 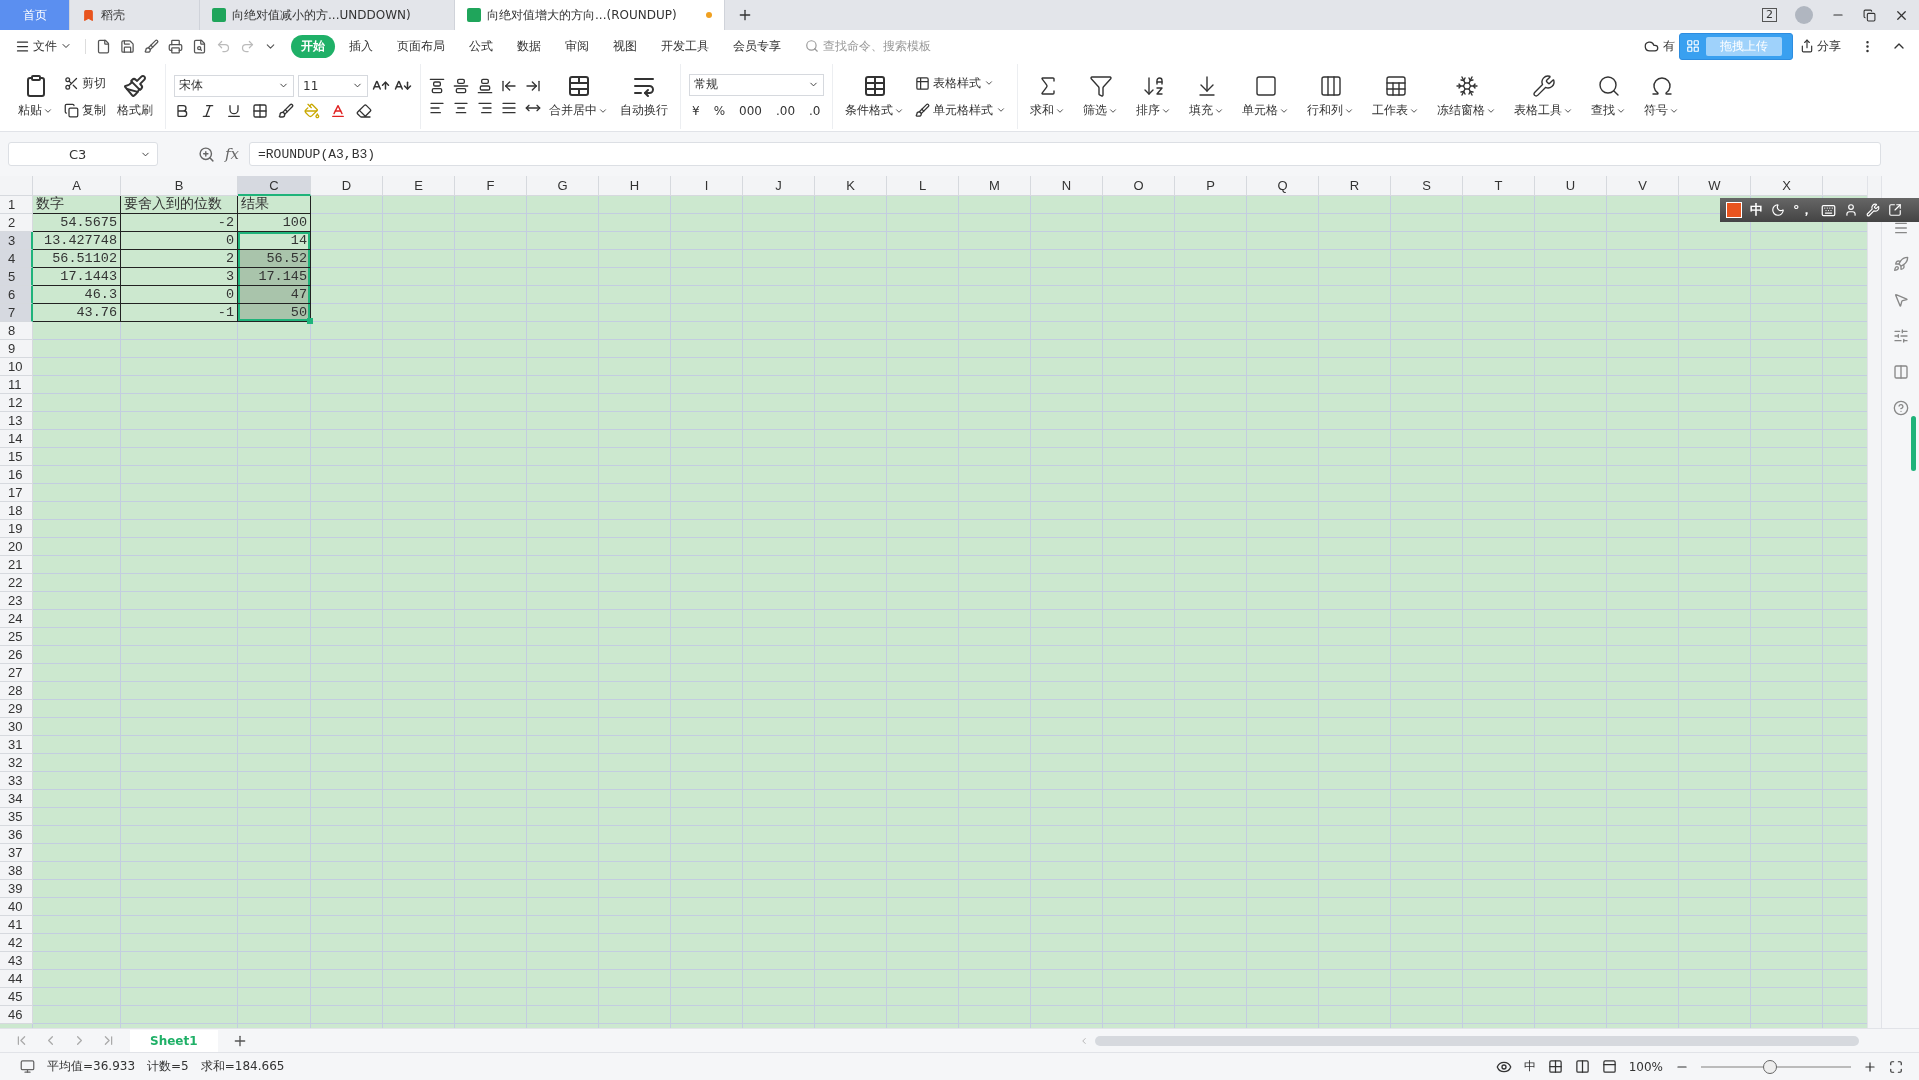 What do you see at coordinates (16, 385) in the screenshot?
I see `row-header: 11` at bounding box center [16, 385].